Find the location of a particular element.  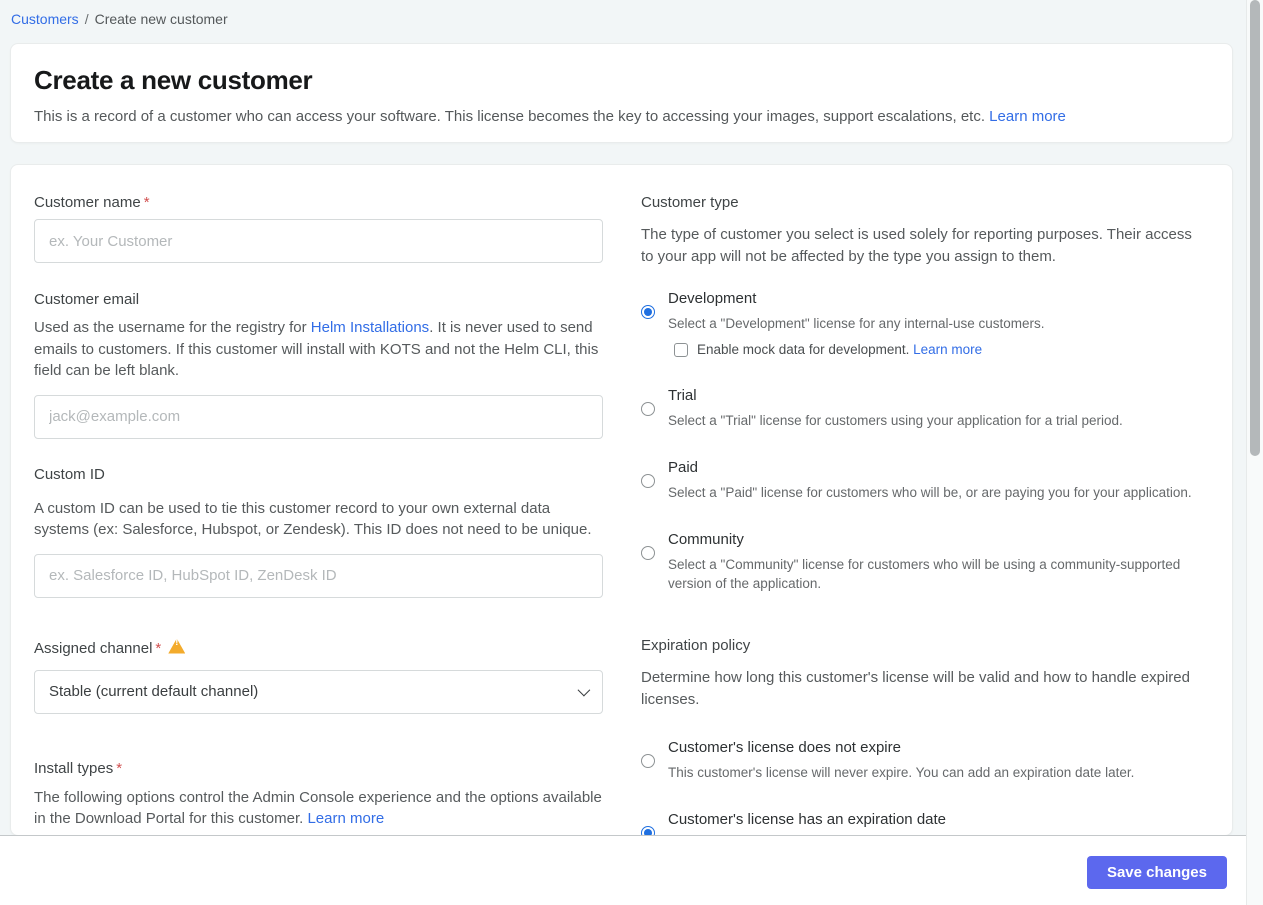

mock-data-learn-more-link: Learn more is located at coordinates (947, 349).